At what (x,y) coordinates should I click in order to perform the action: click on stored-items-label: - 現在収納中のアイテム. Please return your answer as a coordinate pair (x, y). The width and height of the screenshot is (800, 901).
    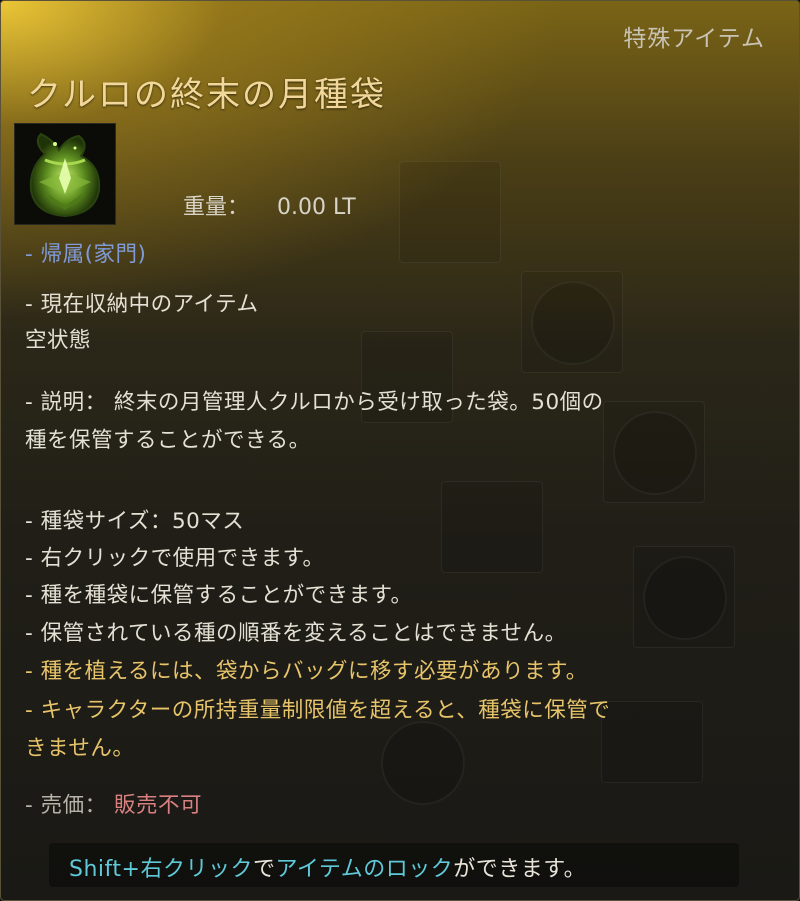
    Looking at the image, I should click on (142, 304).